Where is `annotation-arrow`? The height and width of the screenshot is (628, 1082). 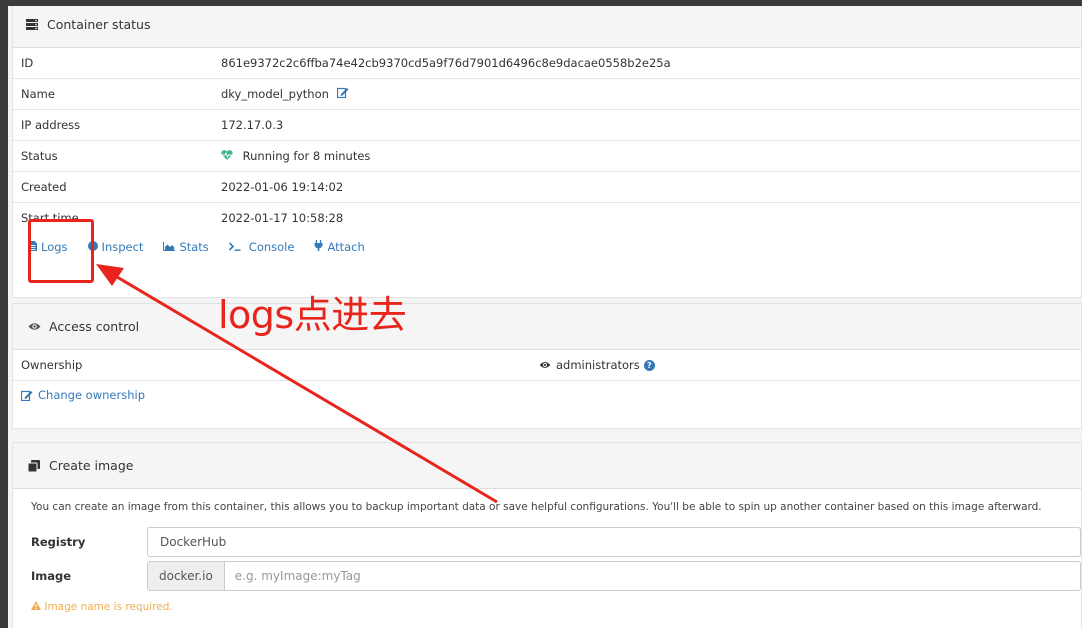 annotation-arrow is located at coordinates (297, 384).